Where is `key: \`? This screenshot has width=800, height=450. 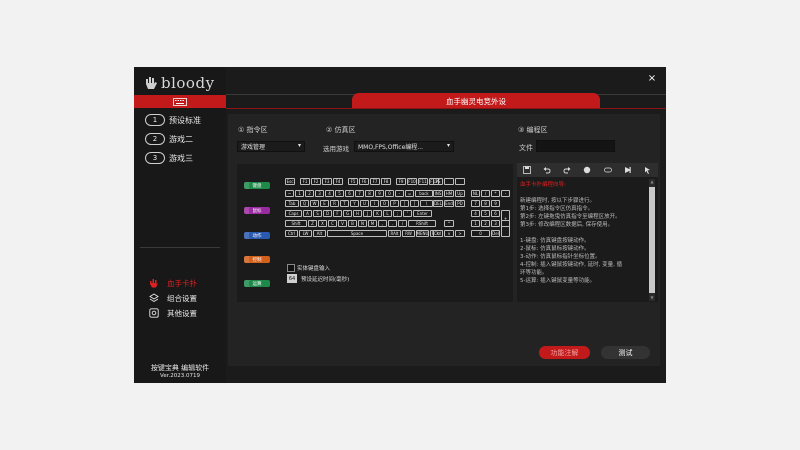 key: \ is located at coordinates (426, 203).